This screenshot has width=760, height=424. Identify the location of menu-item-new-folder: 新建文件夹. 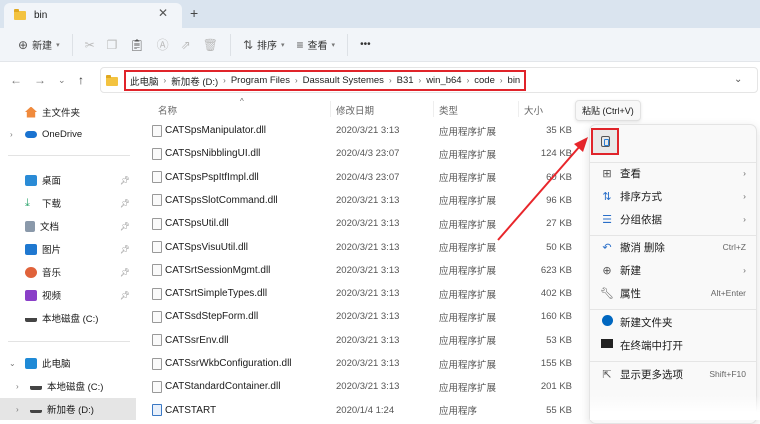
(673, 322).